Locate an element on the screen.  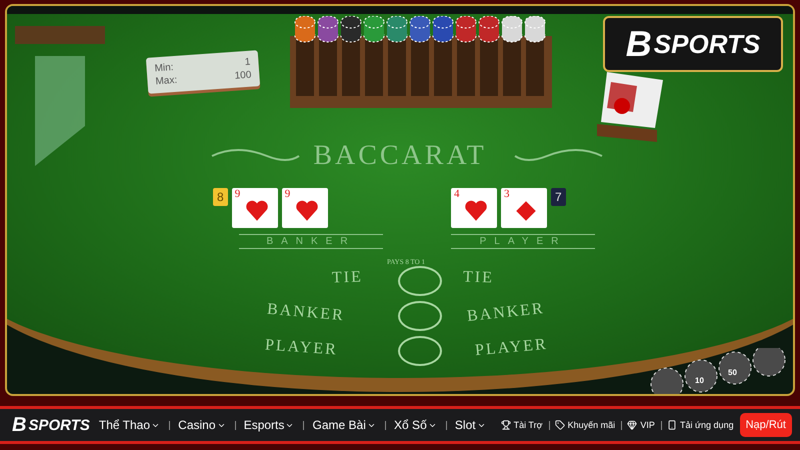
game-title: BACCARAT is located at coordinates (400, 155).